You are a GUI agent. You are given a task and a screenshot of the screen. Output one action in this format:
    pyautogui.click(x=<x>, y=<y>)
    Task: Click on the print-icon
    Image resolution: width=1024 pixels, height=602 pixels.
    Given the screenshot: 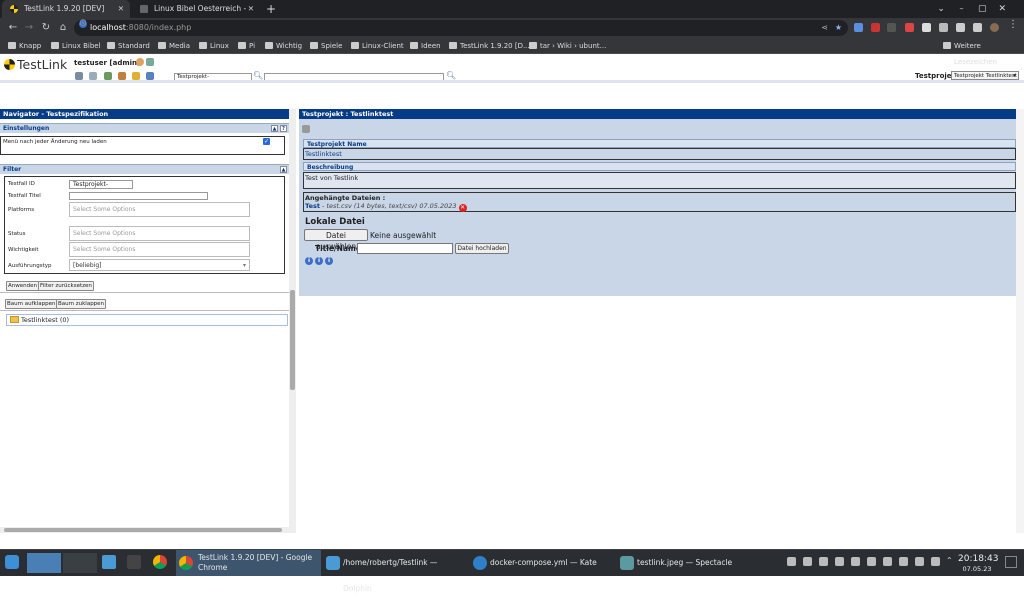 What is the action you would take?
    pyautogui.click(x=306, y=129)
    